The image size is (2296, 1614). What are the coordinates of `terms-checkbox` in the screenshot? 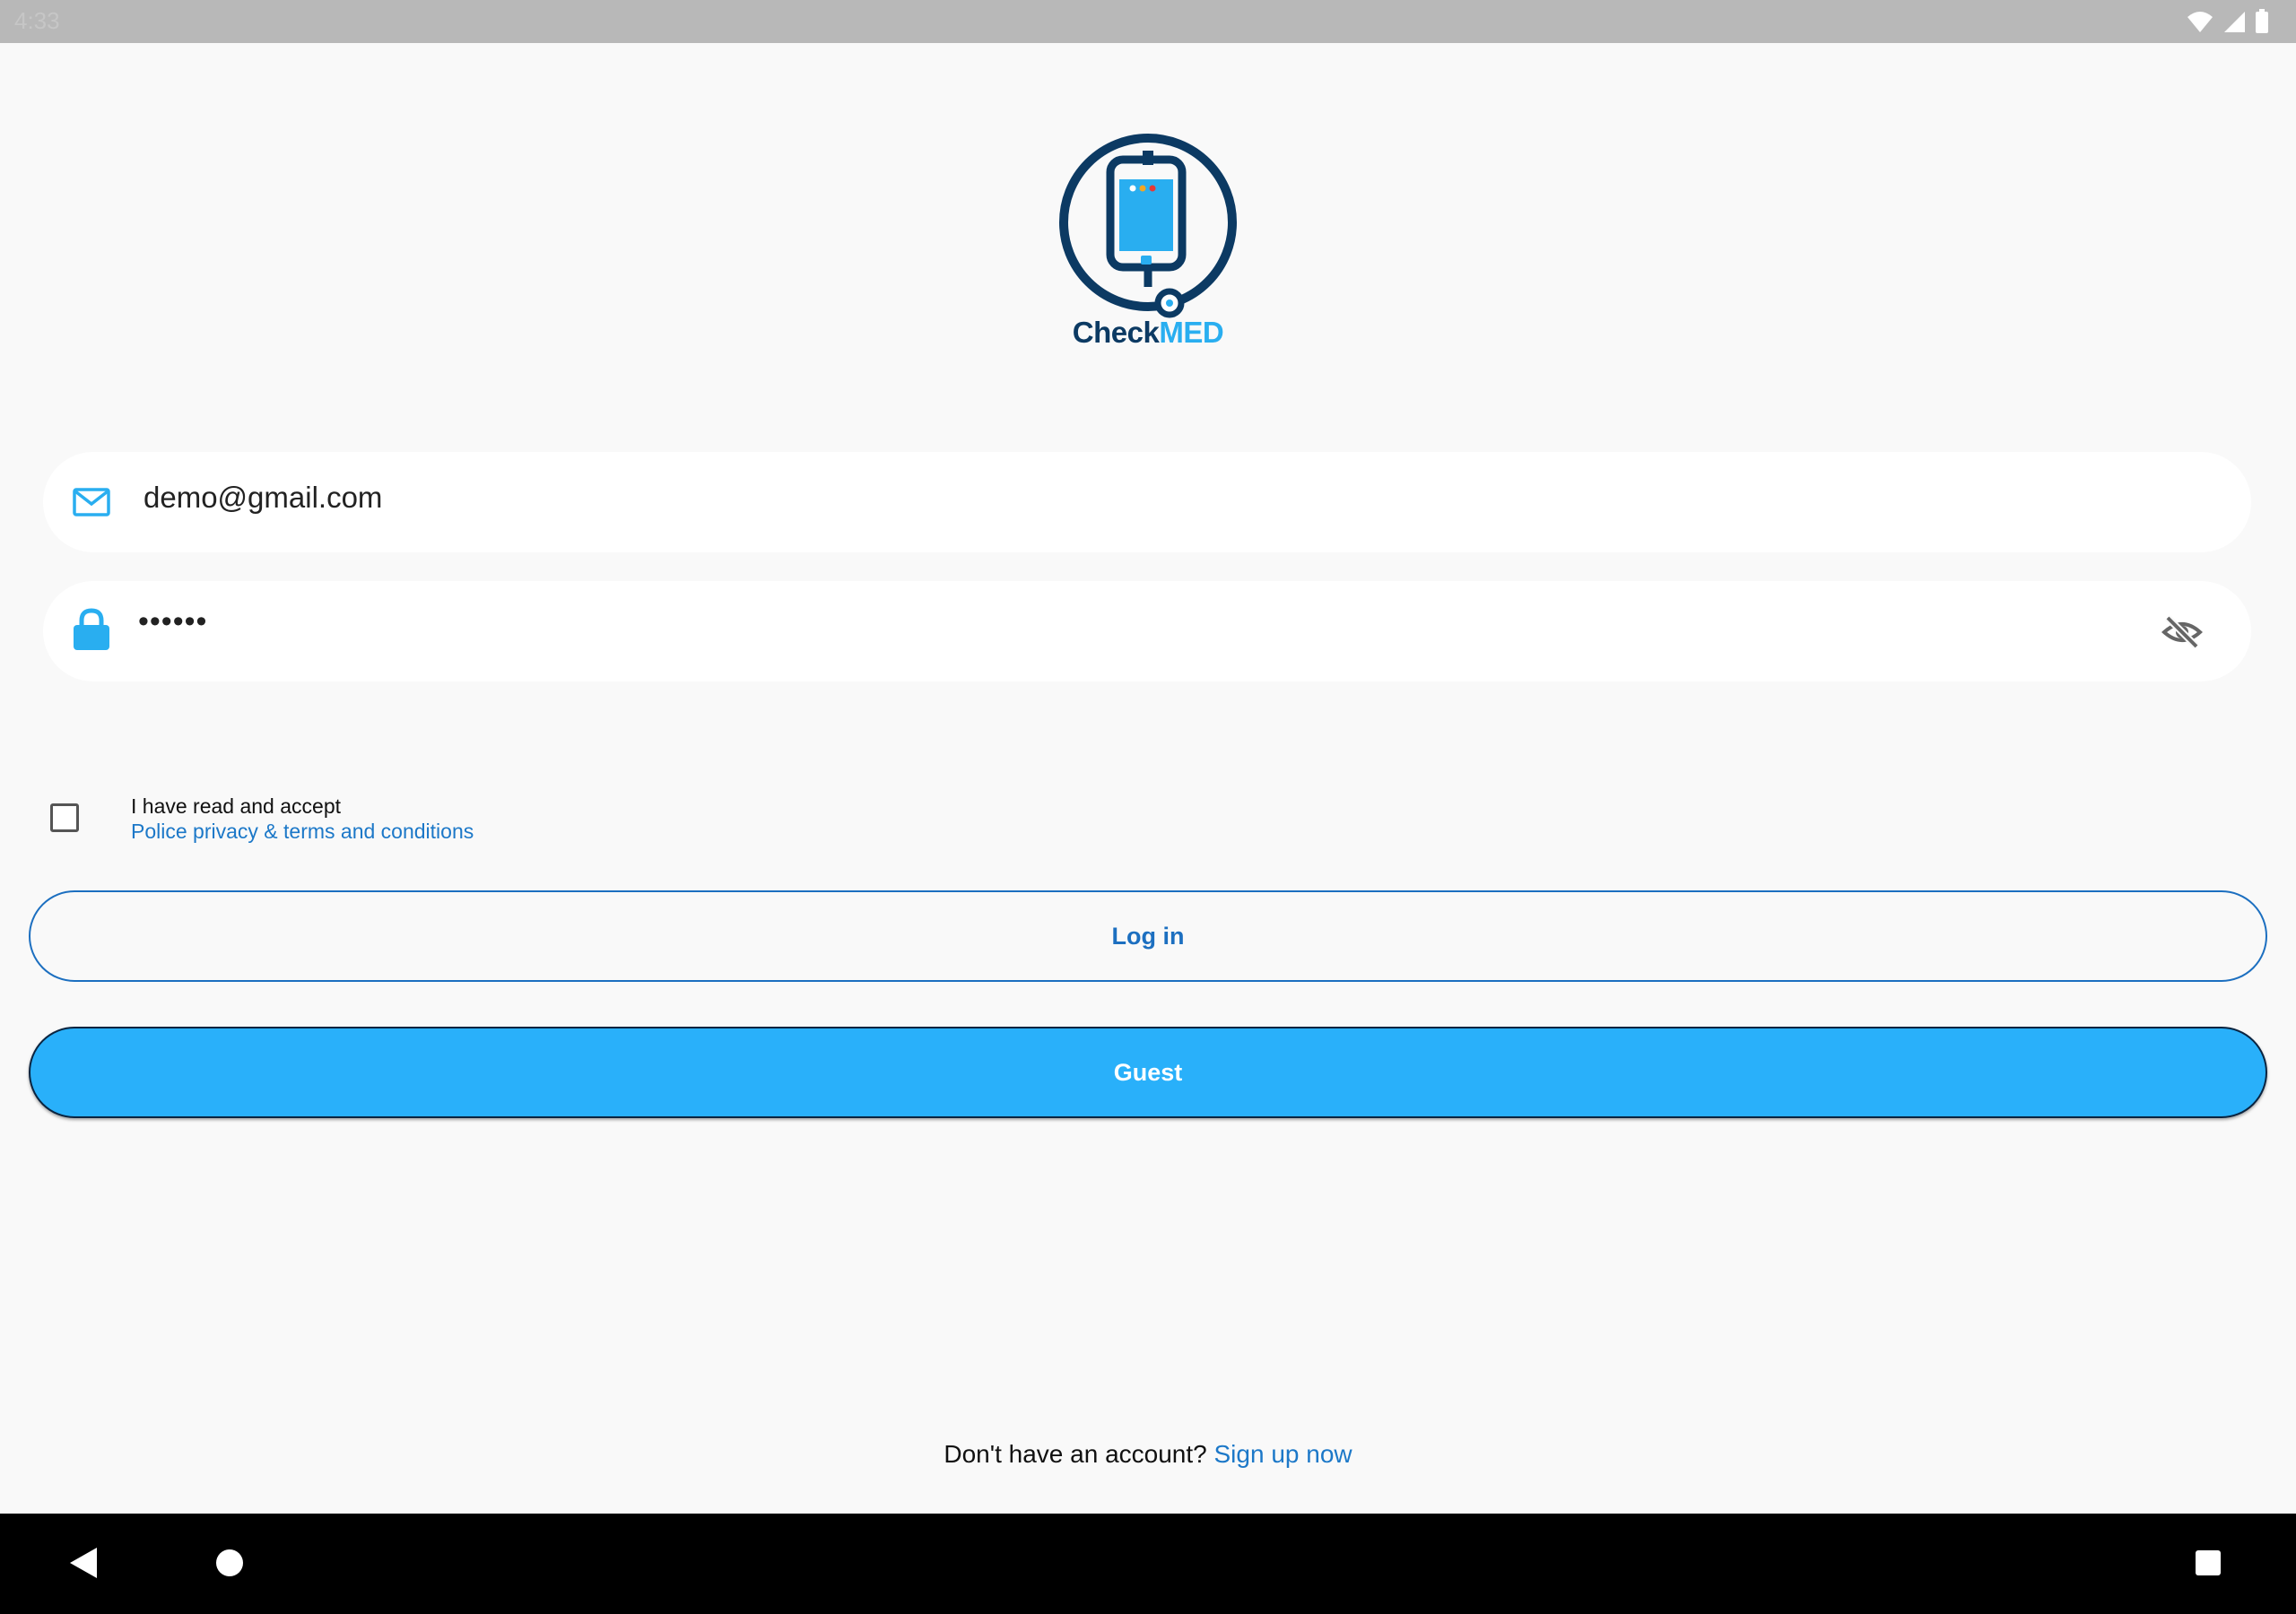 It's located at (64, 817).